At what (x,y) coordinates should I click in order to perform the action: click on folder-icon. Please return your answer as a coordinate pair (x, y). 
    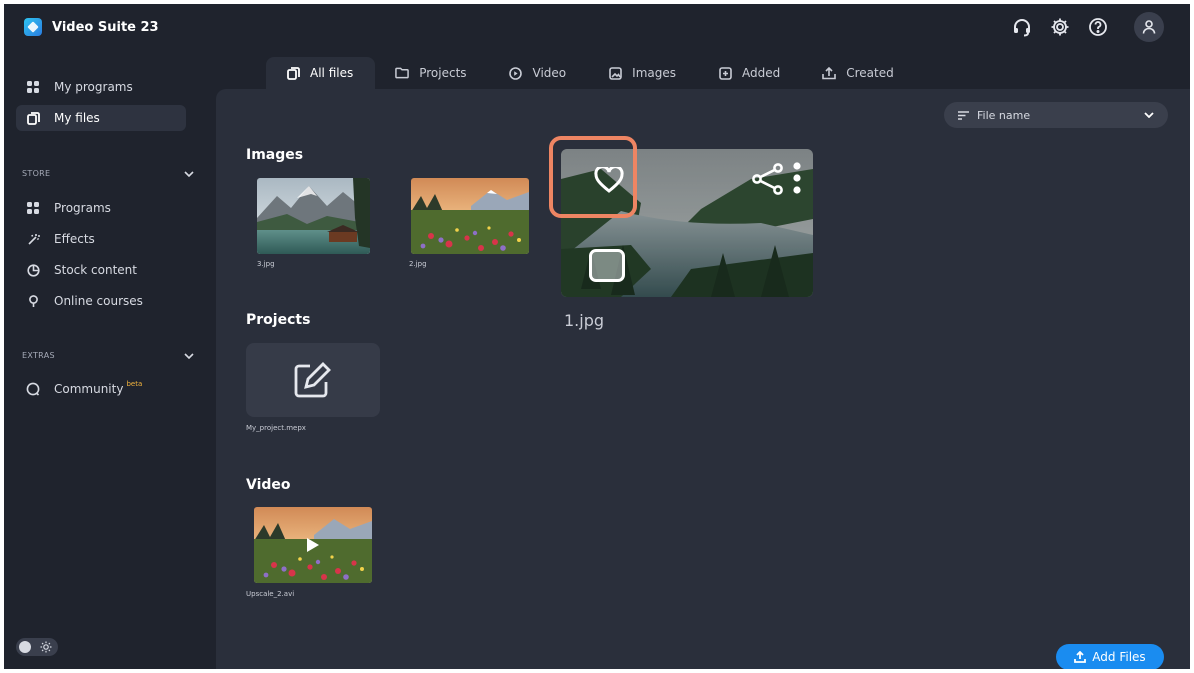
    Looking at the image, I should click on (402, 73).